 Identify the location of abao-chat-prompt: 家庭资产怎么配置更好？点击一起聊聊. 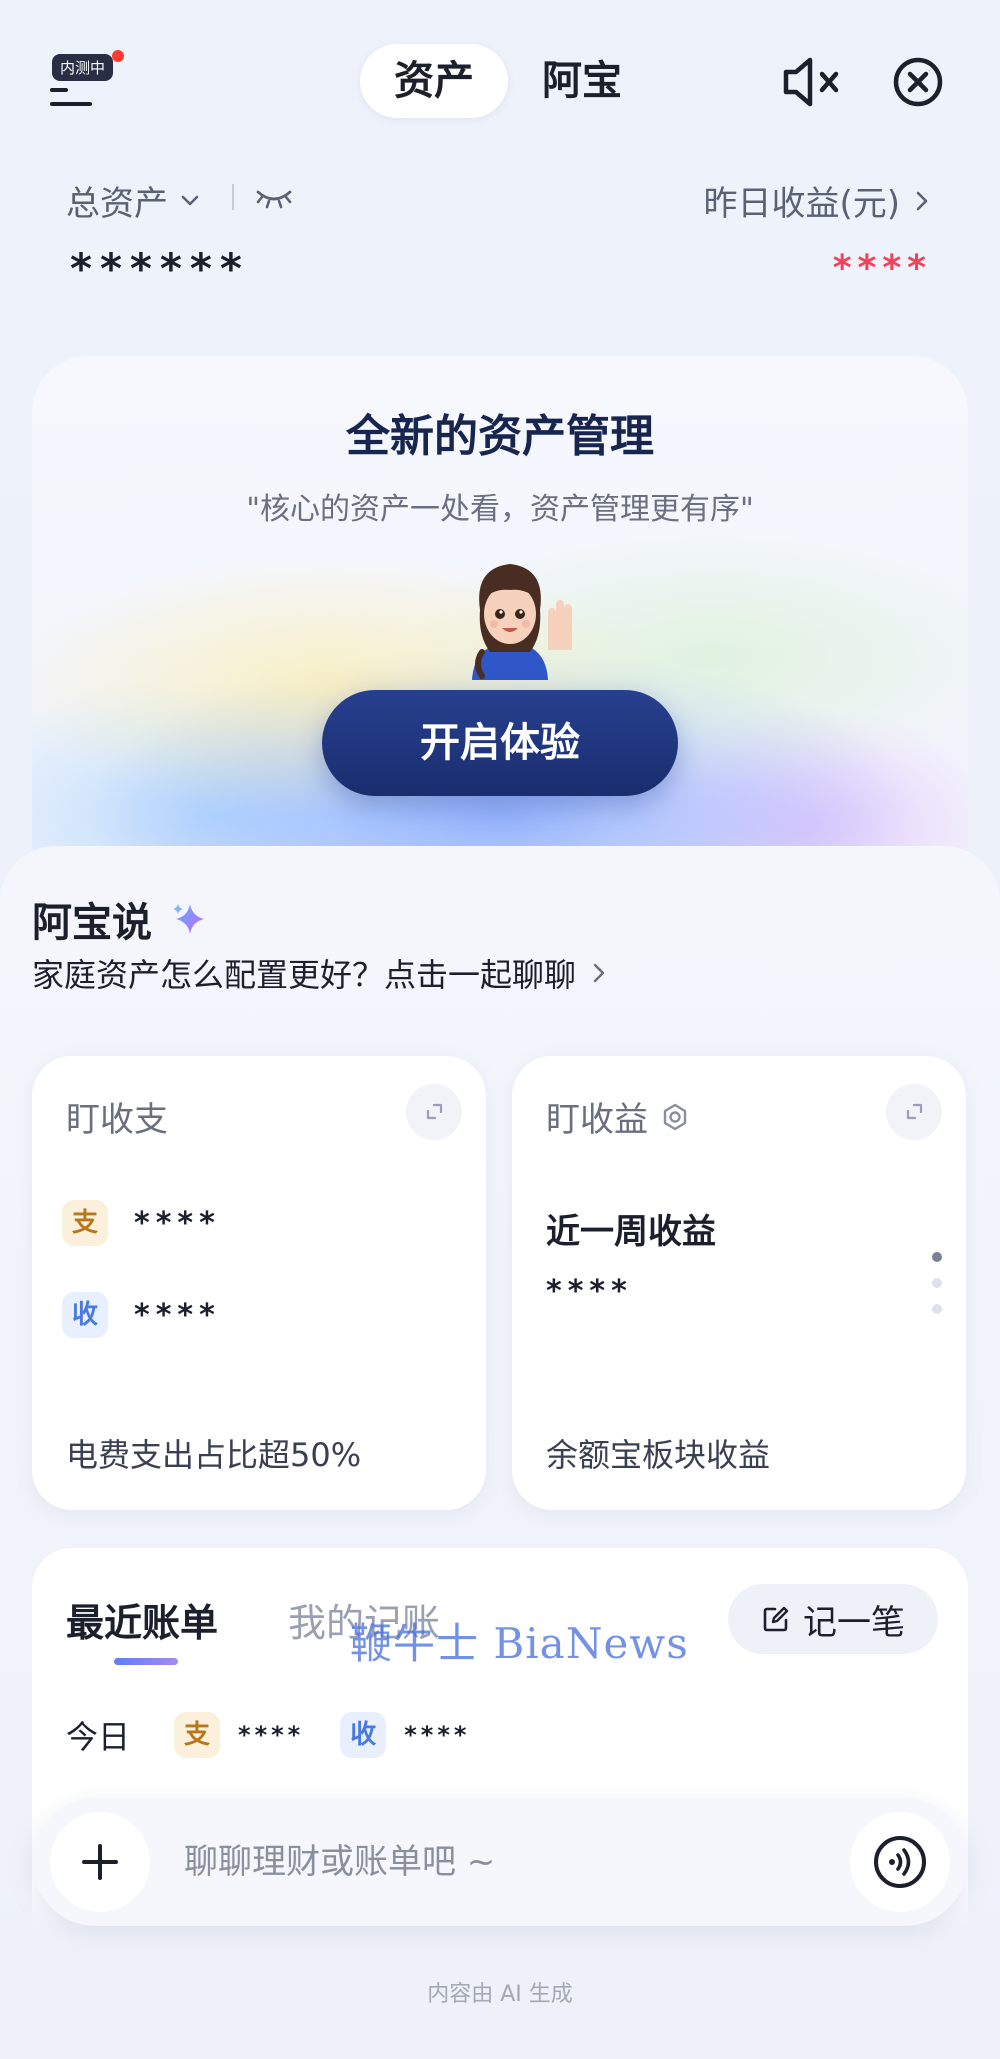
(319, 973).